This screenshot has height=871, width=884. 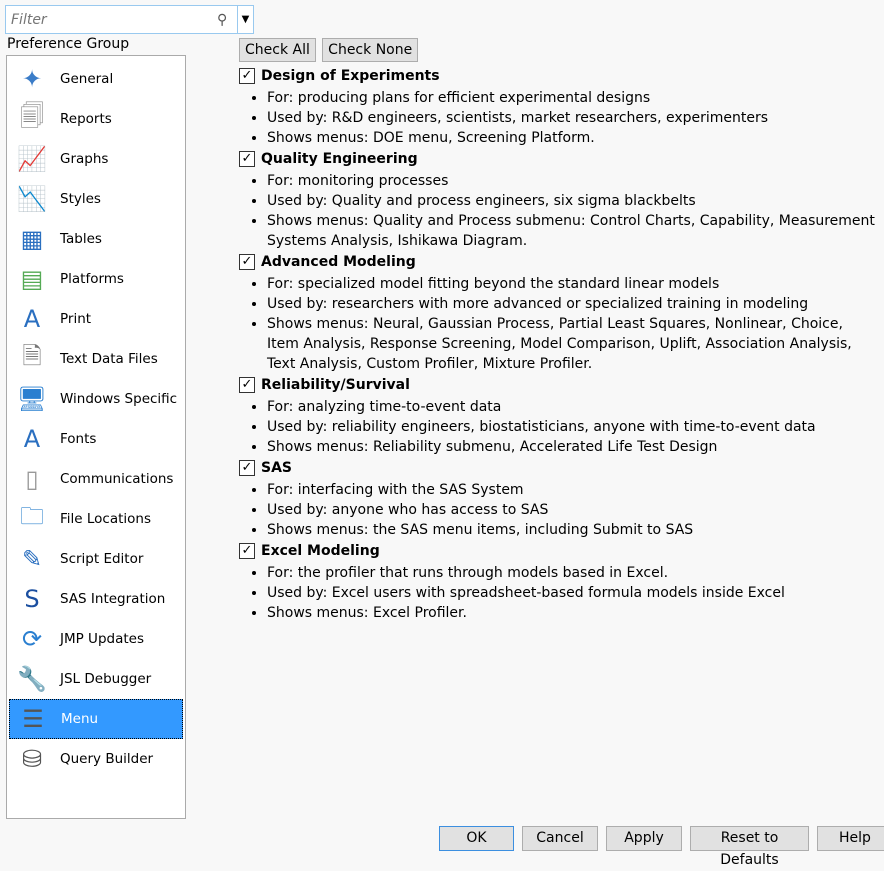 What do you see at coordinates (476, 838) in the screenshot?
I see `ok-button: OK` at bounding box center [476, 838].